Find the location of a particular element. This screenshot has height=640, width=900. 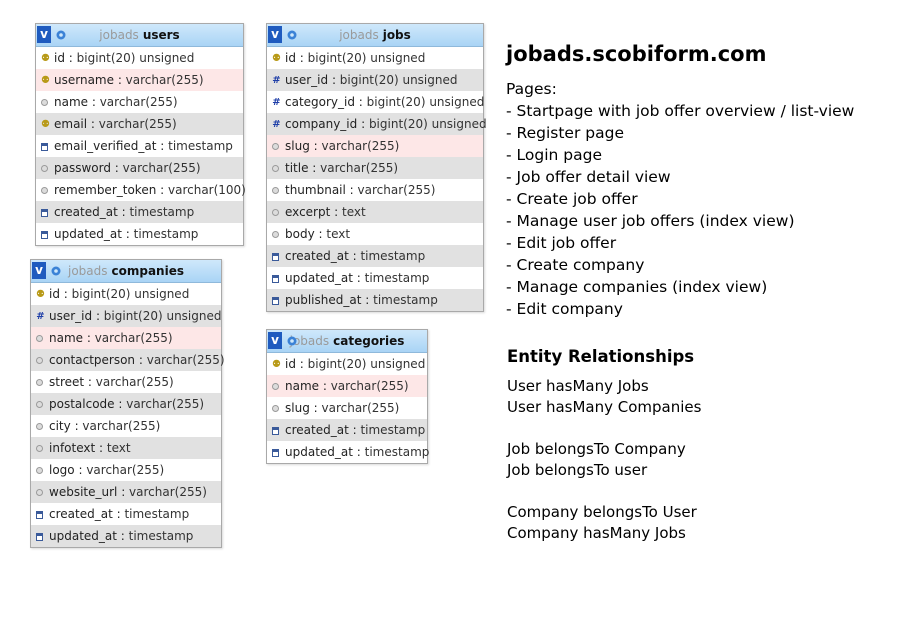

column-name: published_at is located at coordinates (323, 300).